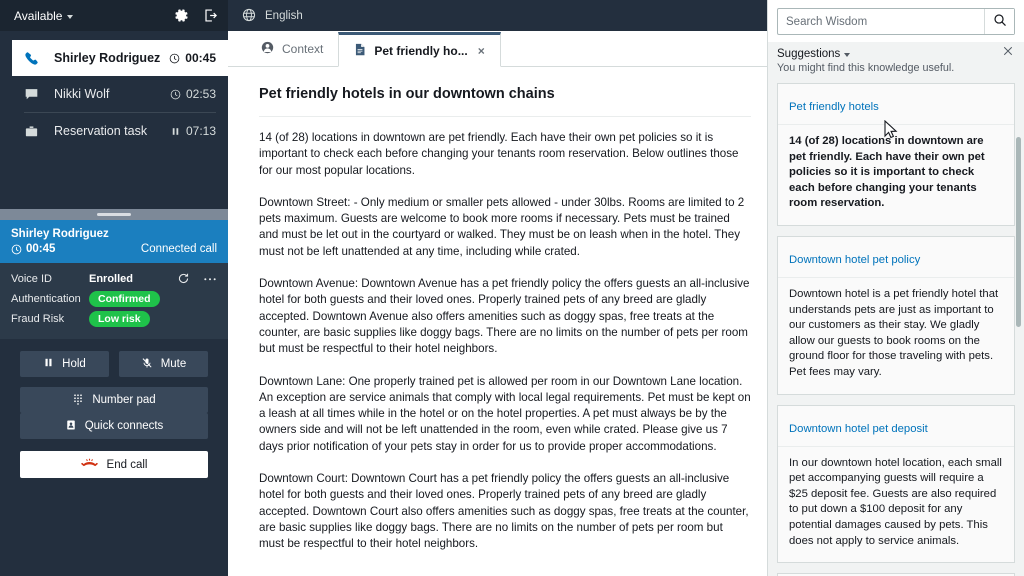  Describe the element at coordinates (78, 400) in the screenshot. I see `dialpad-icon` at that location.